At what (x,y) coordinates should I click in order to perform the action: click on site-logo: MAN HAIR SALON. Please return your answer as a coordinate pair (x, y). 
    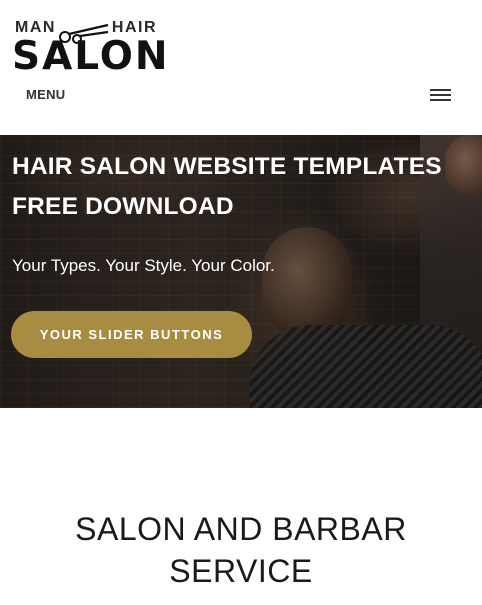
    Looking at the image, I should click on (90, 47).